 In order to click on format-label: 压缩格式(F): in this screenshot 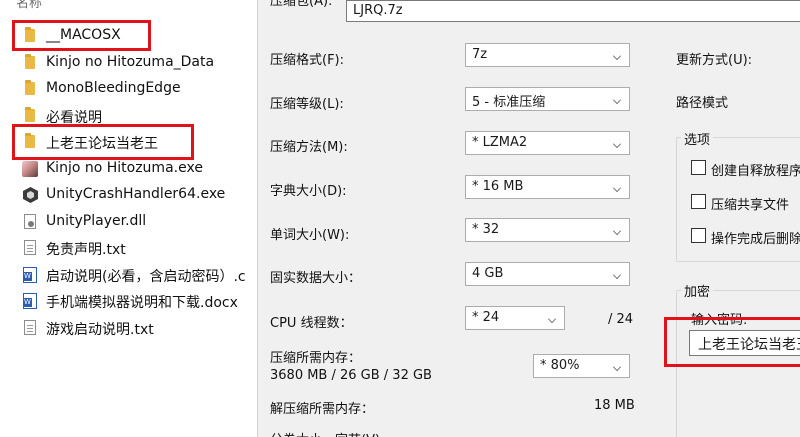, I will do `click(307, 60)`.